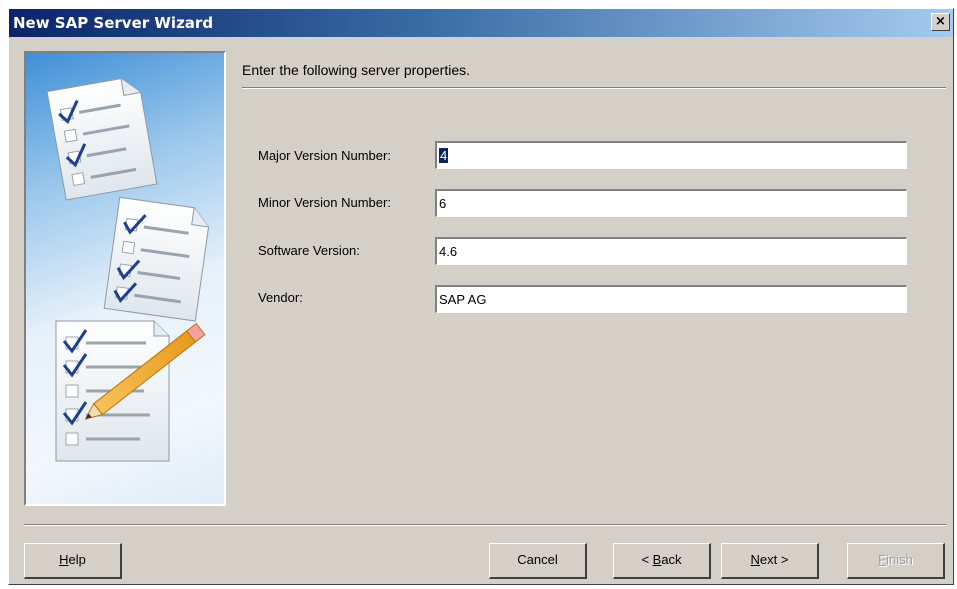 This screenshot has height=589, width=957. I want to click on next-label-key: N, so click(755, 559).